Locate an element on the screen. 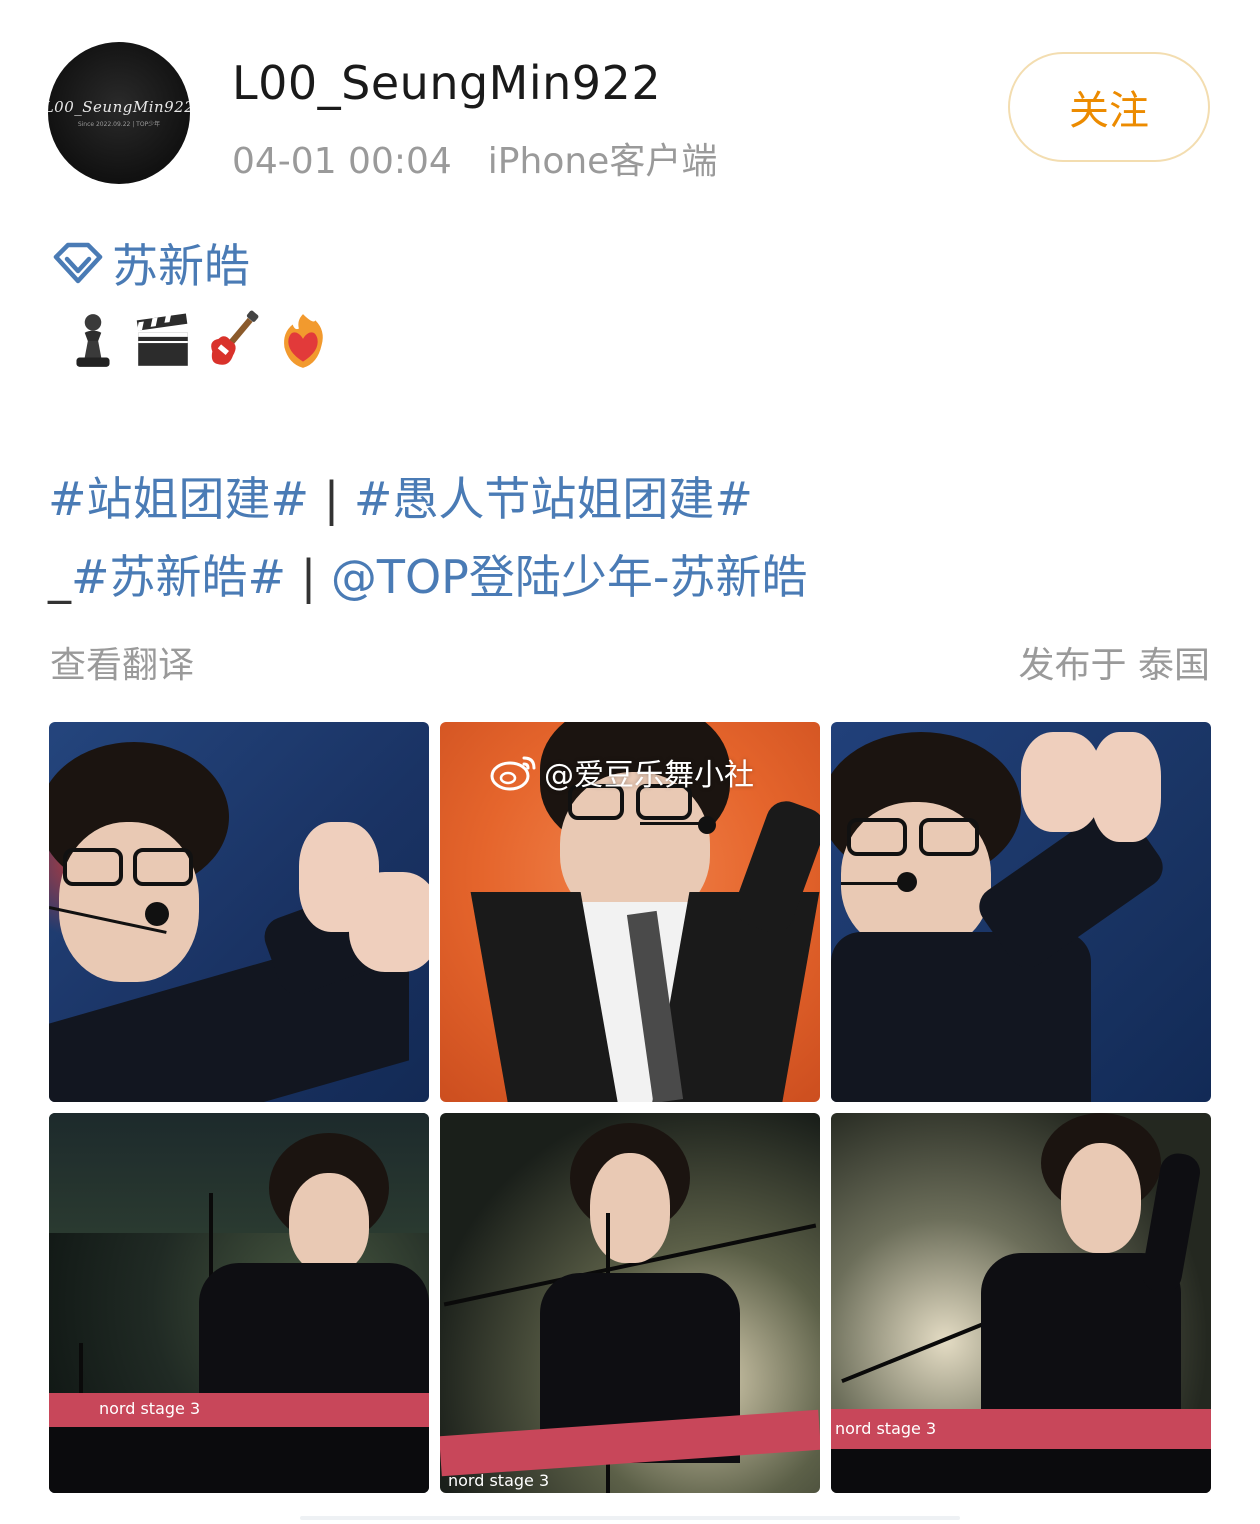 Image resolution: width=1260 pixels, height=1524 pixels. topic-link-april-fools: #愚人节站姐团建# is located at coordinates (553, 499).